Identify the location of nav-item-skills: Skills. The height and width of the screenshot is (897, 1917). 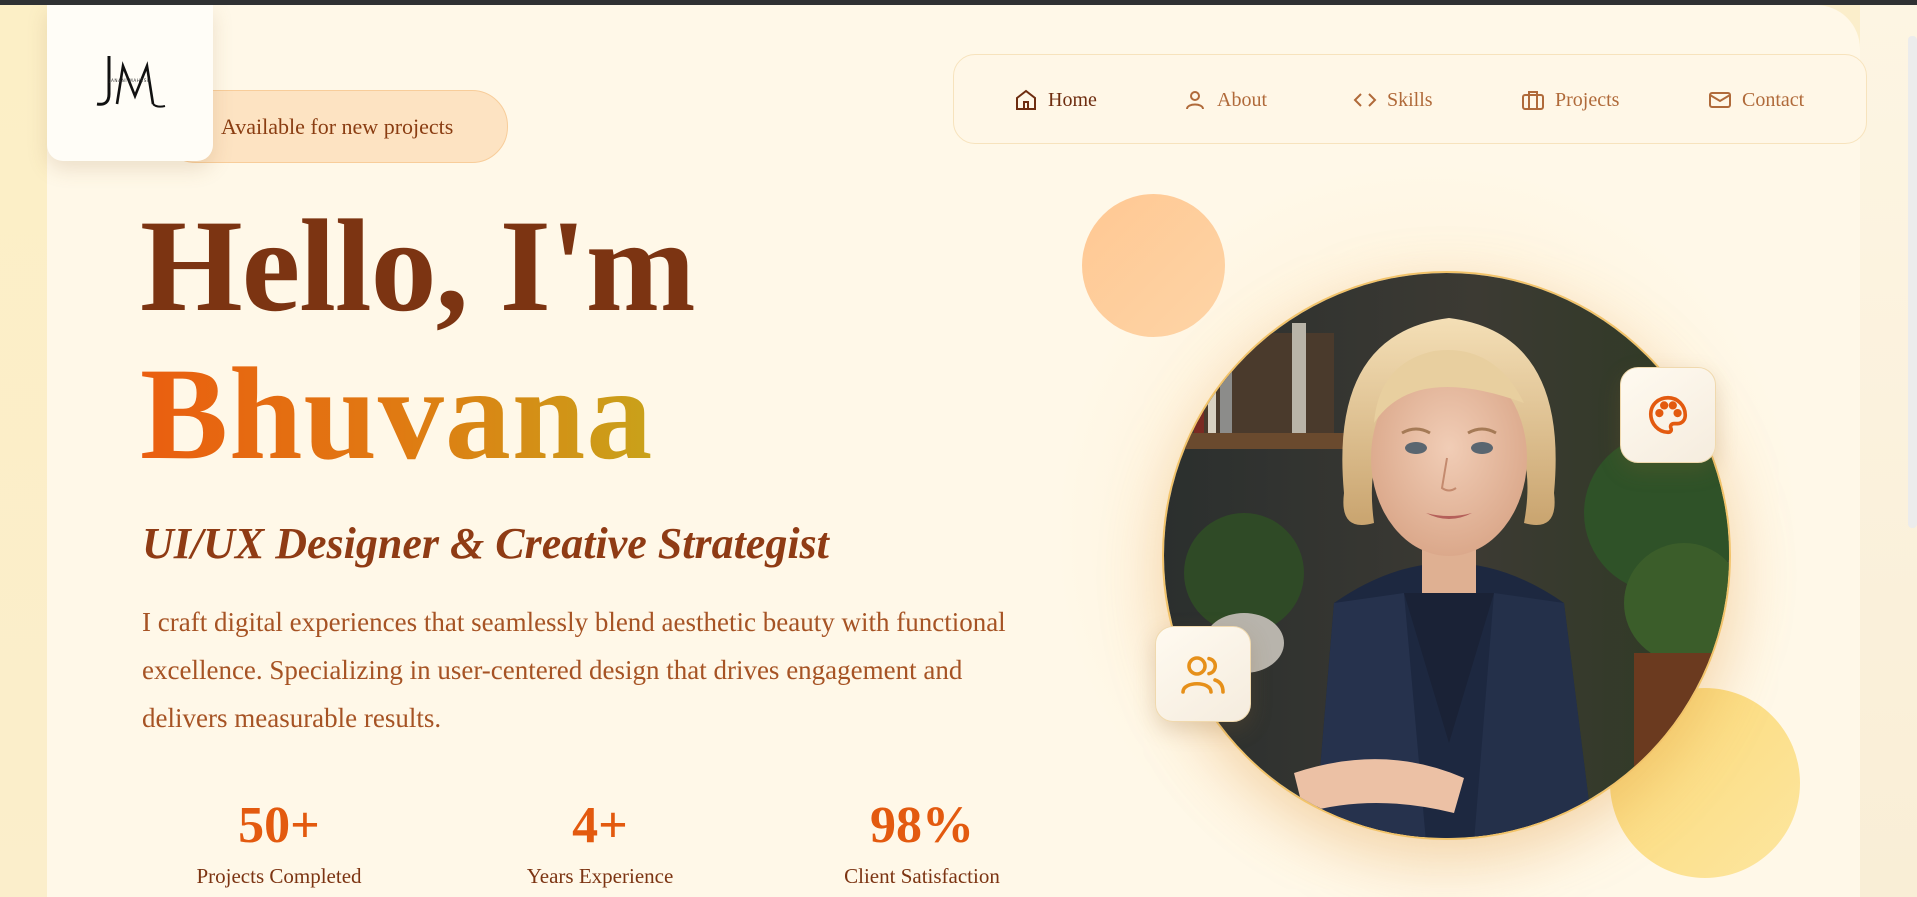
(1393, 100).